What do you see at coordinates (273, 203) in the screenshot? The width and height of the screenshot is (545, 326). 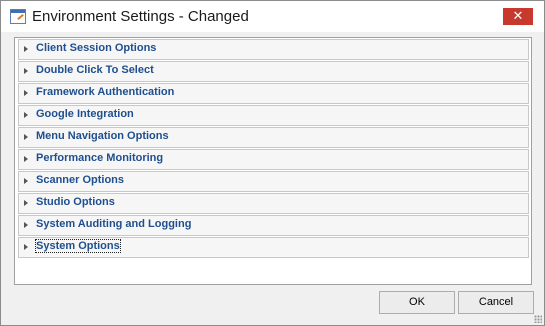 I see `group-studio-options: Studio Options` at bounding box center [273, 203].